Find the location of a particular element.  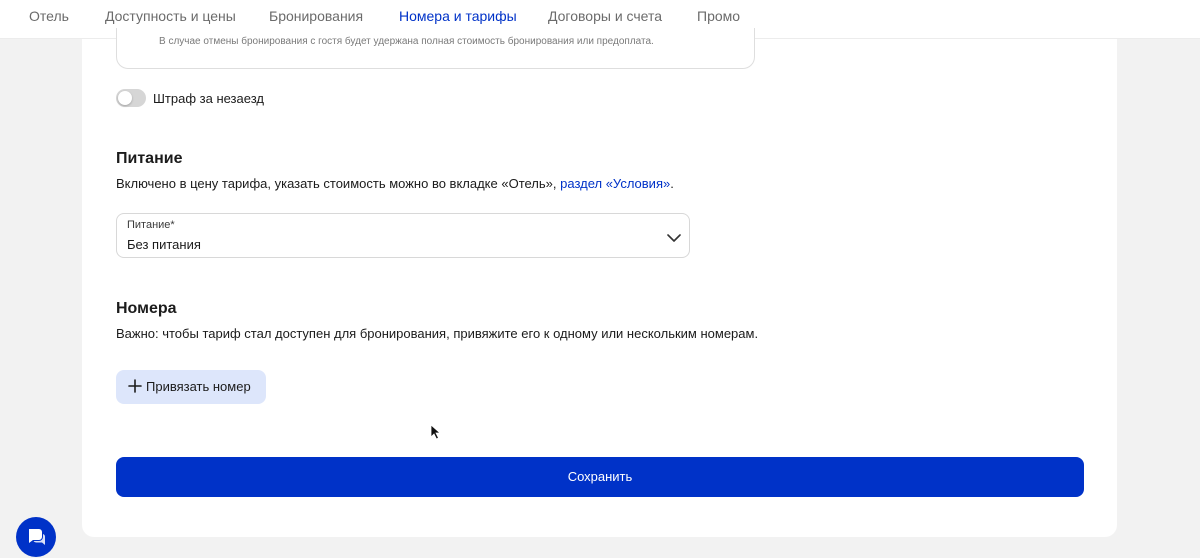

meals-select-label: Питание* is located at coordinates (151, 225).